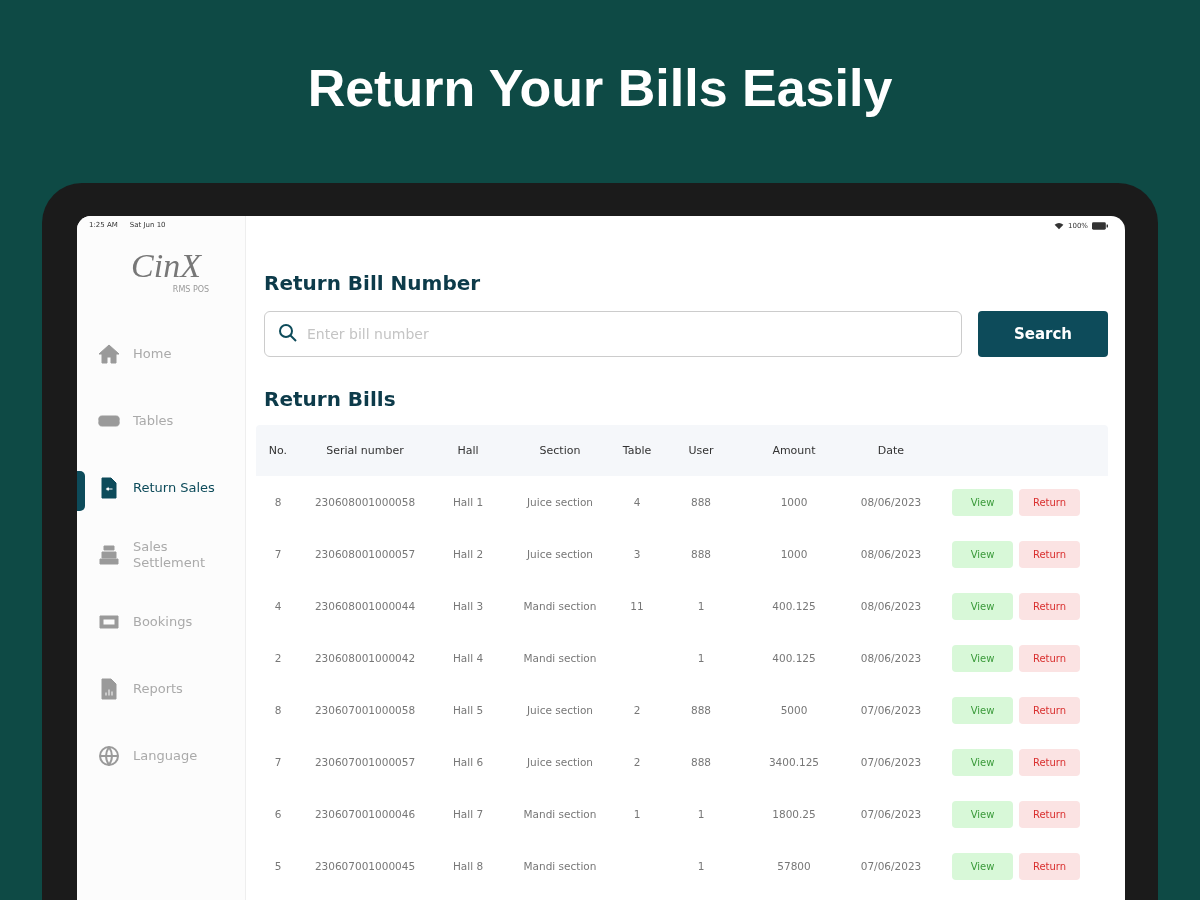  Describe the element at coordinates (330, 399) in the screenshot. I see `section-title: Return Bills` at that location.